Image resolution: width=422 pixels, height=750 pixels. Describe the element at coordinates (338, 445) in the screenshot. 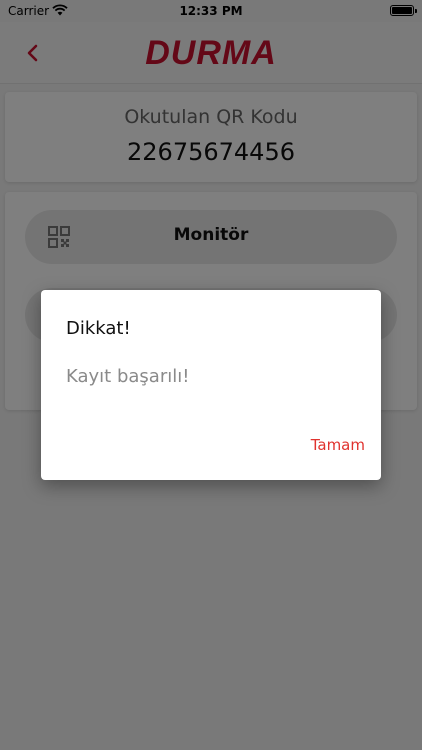

I see `ok-button: Tamam` at that location.